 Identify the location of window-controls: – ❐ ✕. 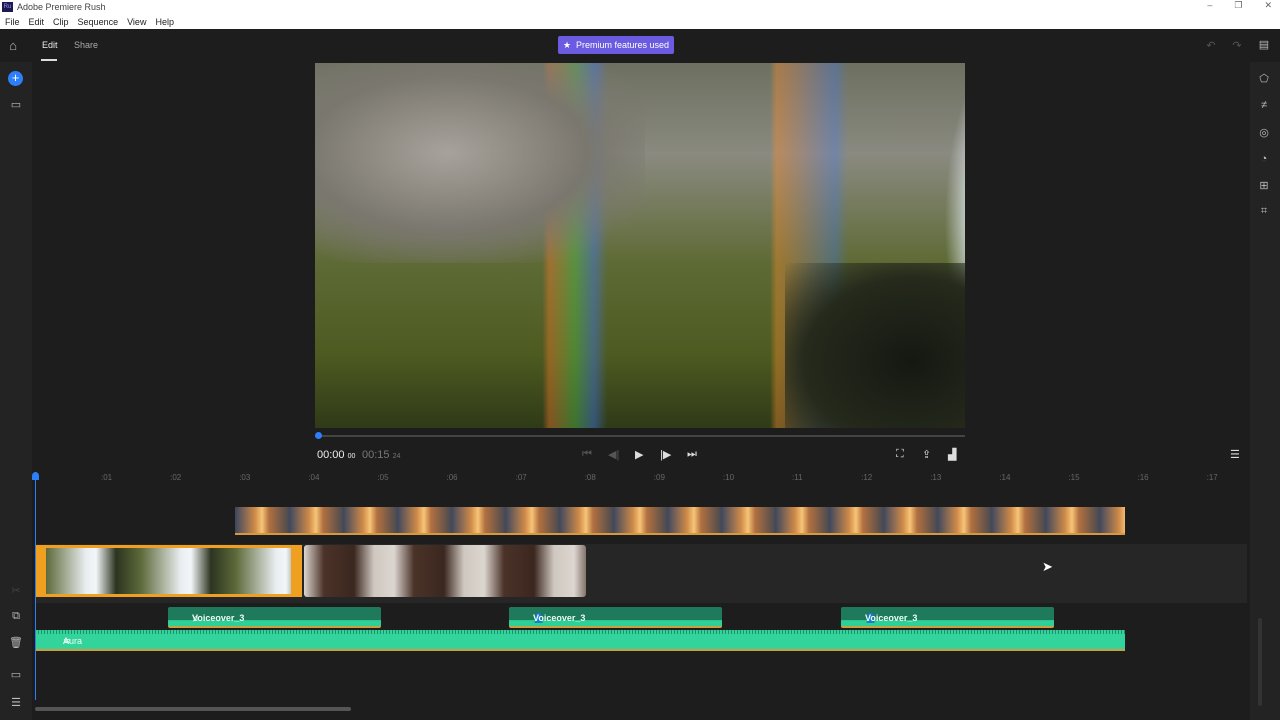
(1239, 5).